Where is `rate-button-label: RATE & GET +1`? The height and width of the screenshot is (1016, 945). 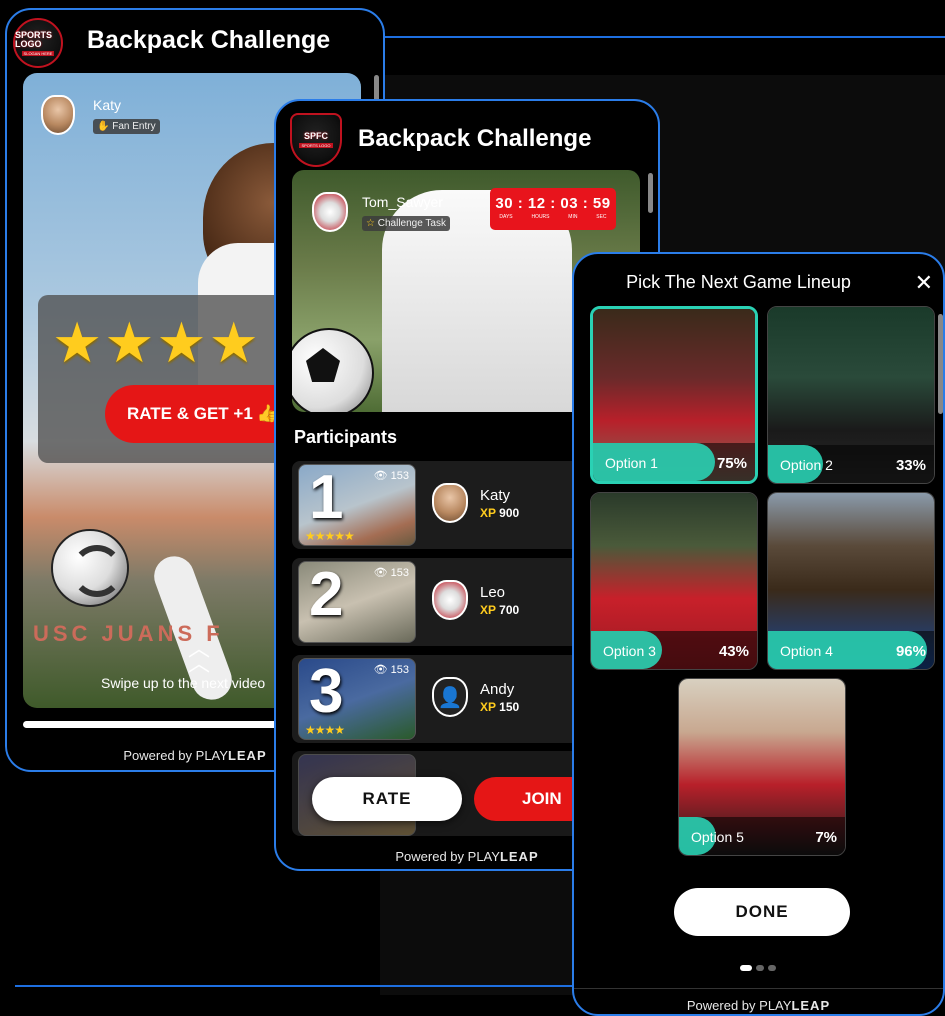
rate-button-label: RATE & GET +1 is located at coordinates (190, 413).